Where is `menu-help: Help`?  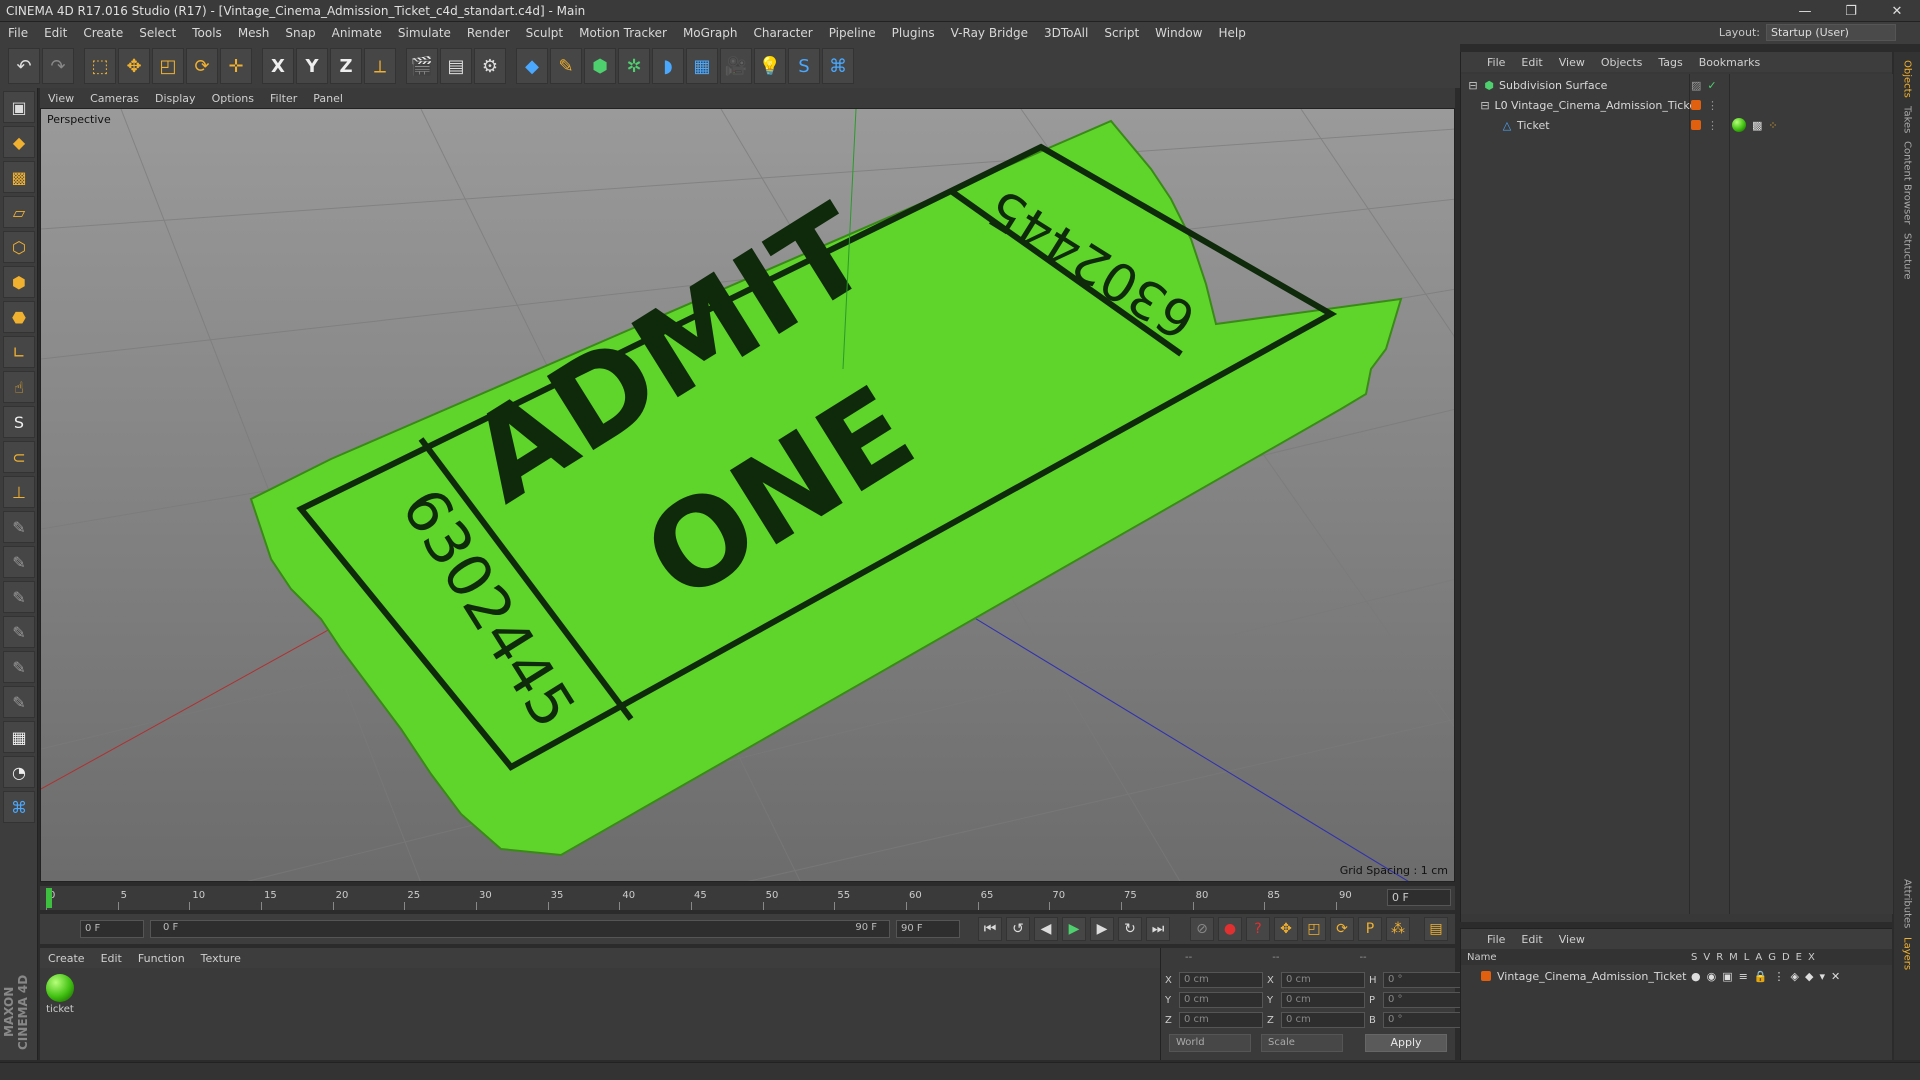 menu-help: Help is located at coordinates (1231, 33).